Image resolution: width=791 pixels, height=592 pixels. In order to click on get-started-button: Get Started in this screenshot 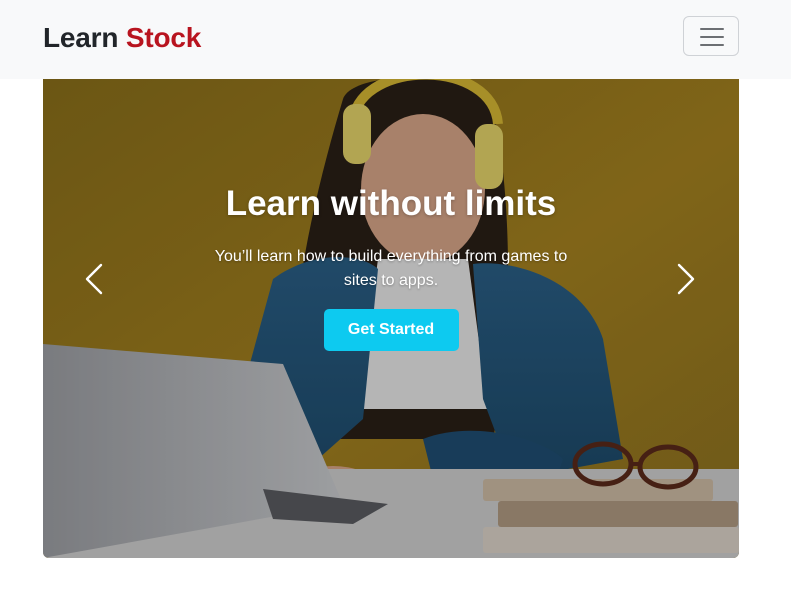, I will do `click(391, 330)`.